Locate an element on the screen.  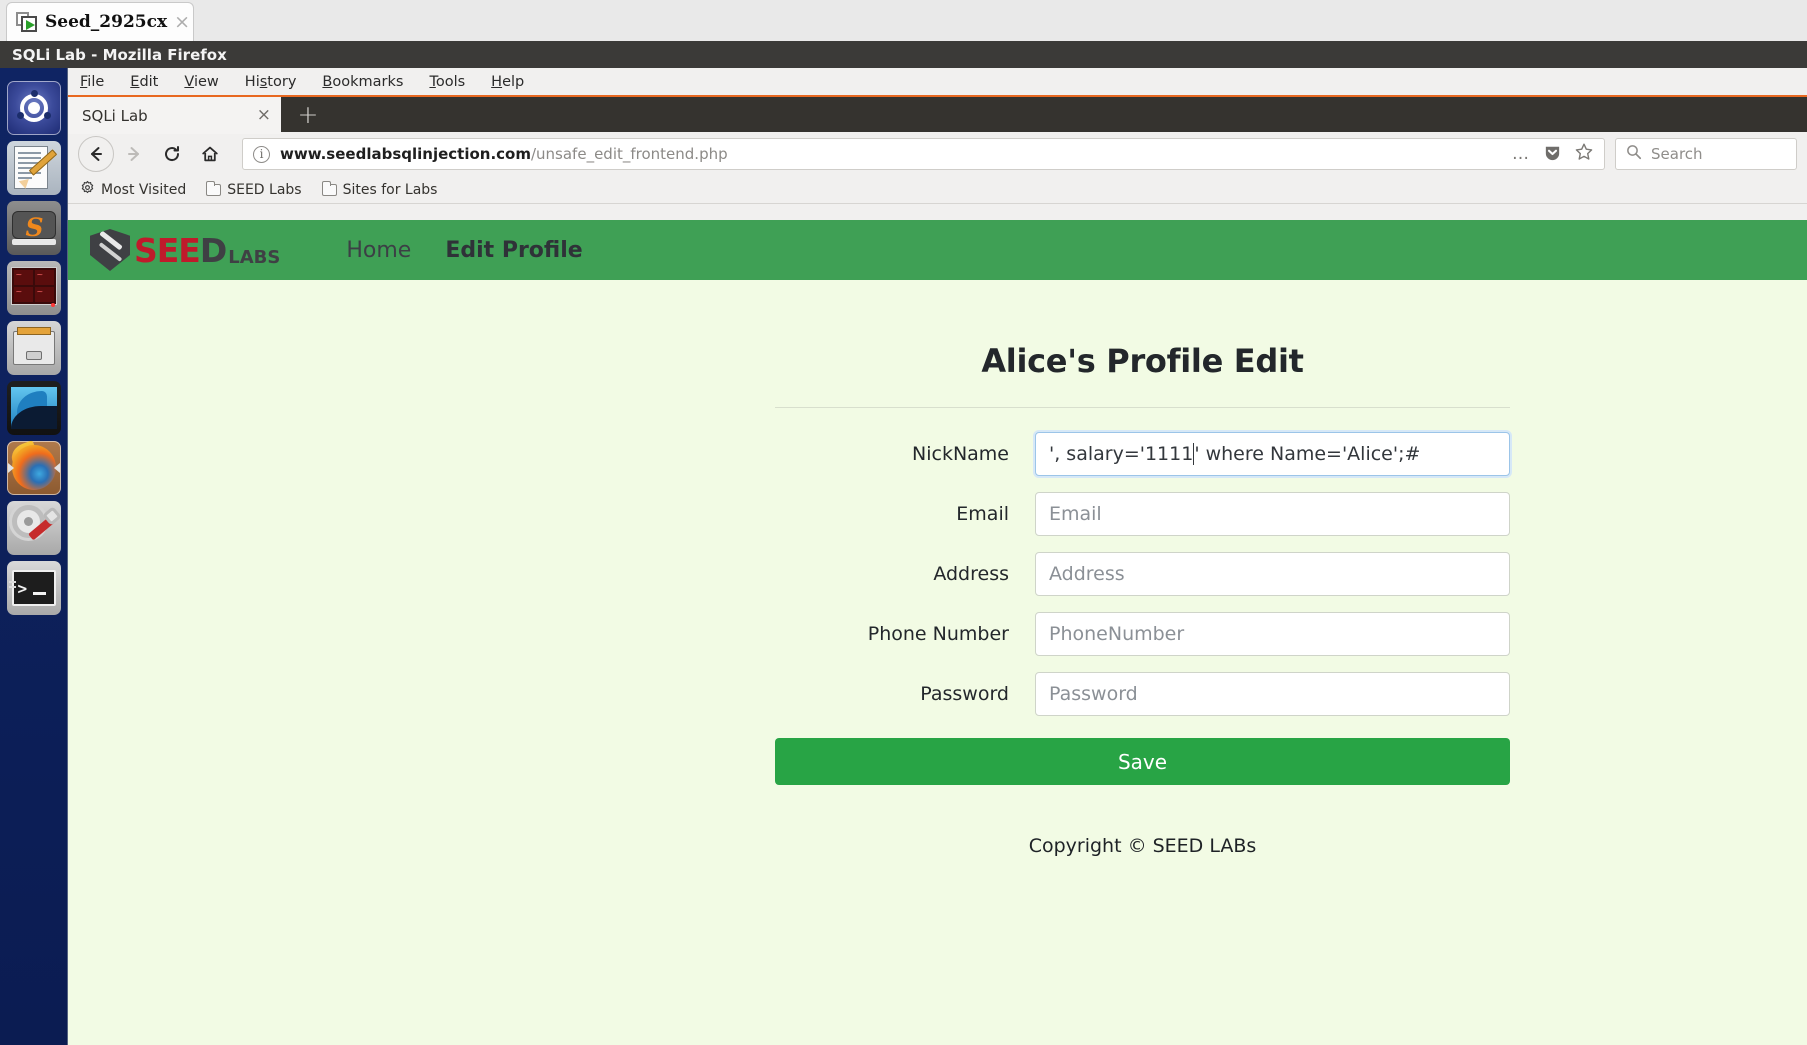
nickname-input: ', salary='1111' where Name='Alice';# is located at coordinates (1272, 454).